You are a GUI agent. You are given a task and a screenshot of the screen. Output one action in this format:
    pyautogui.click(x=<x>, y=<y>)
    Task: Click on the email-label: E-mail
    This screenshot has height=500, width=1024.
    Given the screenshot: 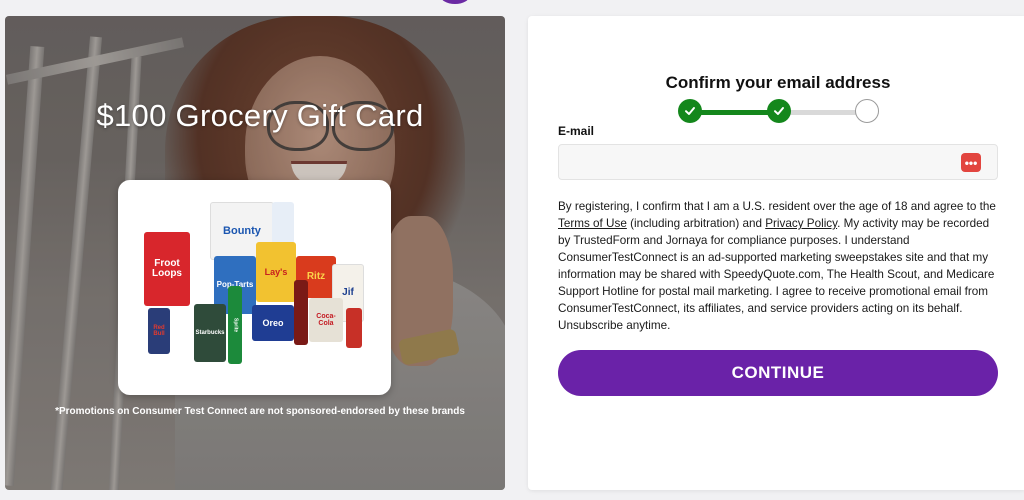 What is the action you would take?
    pyautogui.click(x=576, y=131)
    